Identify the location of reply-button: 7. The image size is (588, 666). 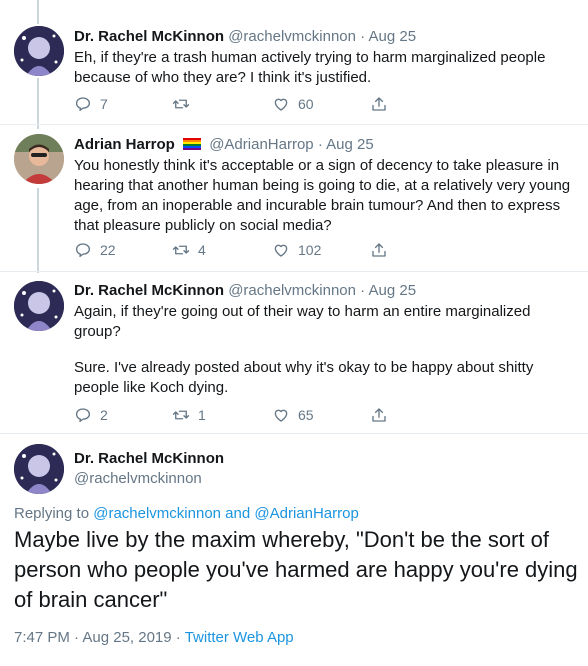
(91, 104).